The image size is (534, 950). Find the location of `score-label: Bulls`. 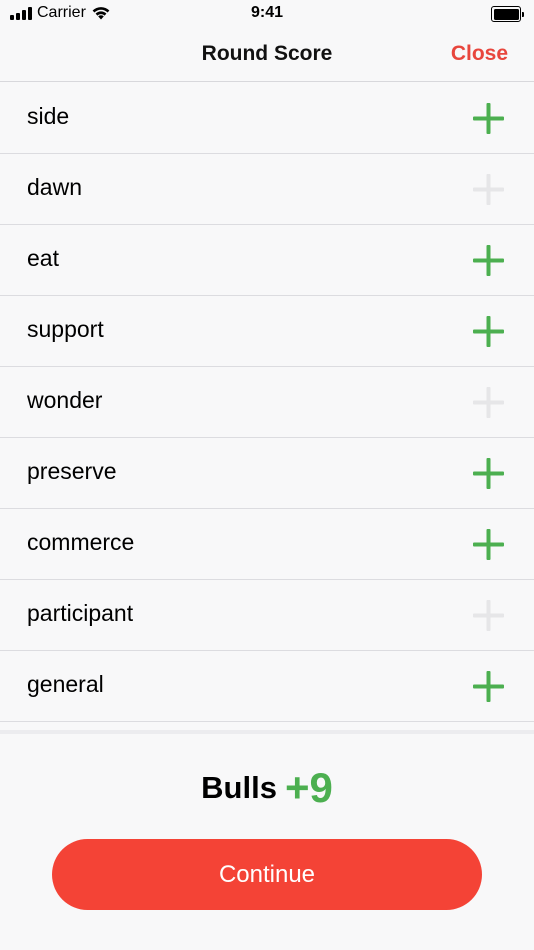

score-label: Bulls is located at coordinates (239, 787).